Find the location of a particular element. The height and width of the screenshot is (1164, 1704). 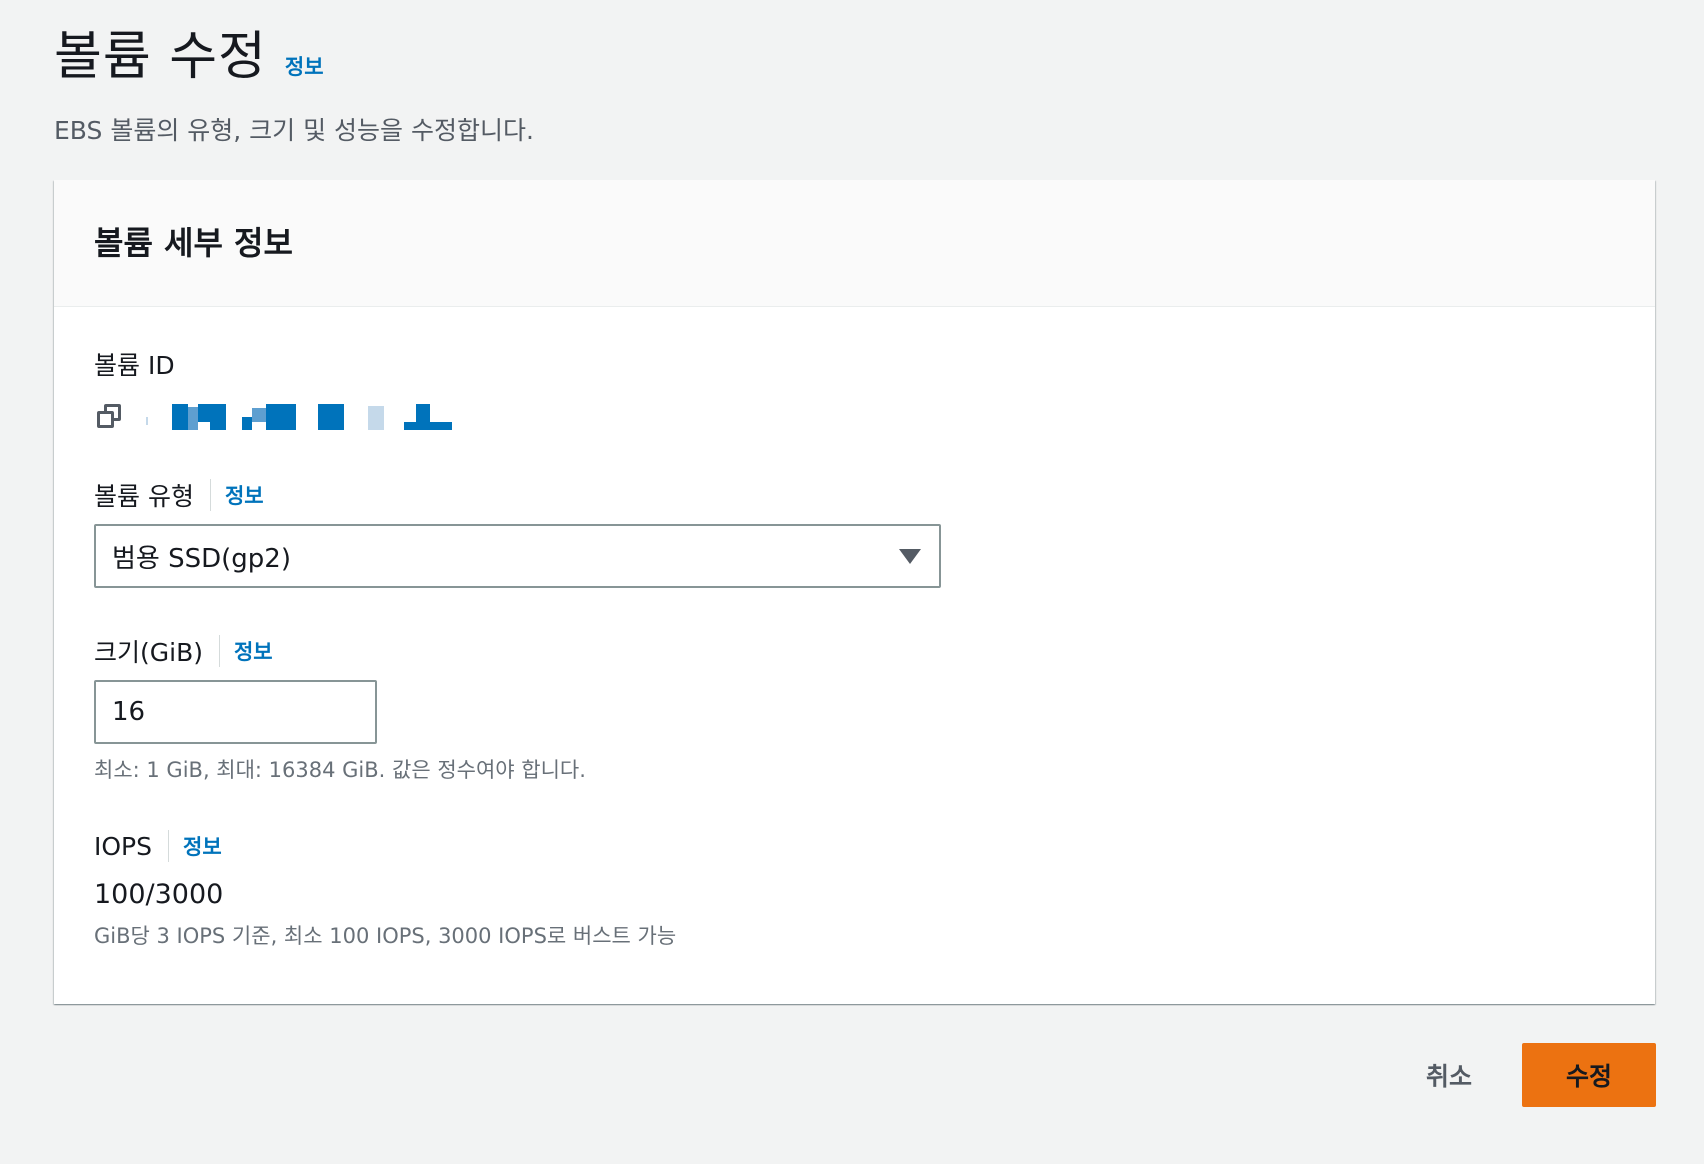

page-header: 볼륨 수정 정보 EBS 볼륨의 유형, 크기 및 성능을 수정합니다. is located at coordinates (294, 80).